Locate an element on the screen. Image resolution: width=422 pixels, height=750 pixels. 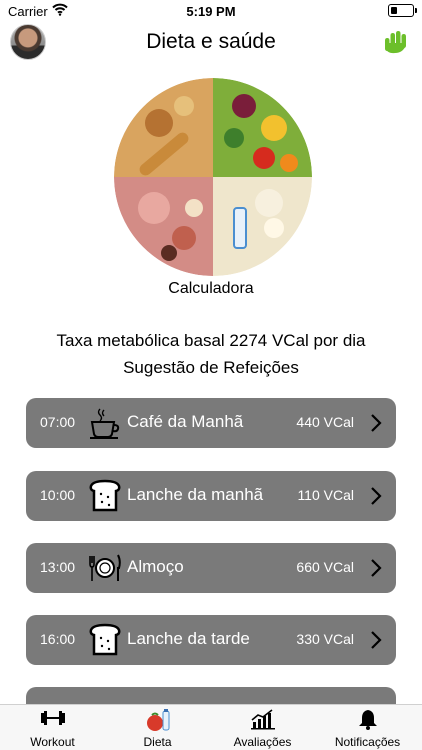
bmr-text: Taxa metabólica basal 2274 VCal por dia is located at coordinates (211, 340).